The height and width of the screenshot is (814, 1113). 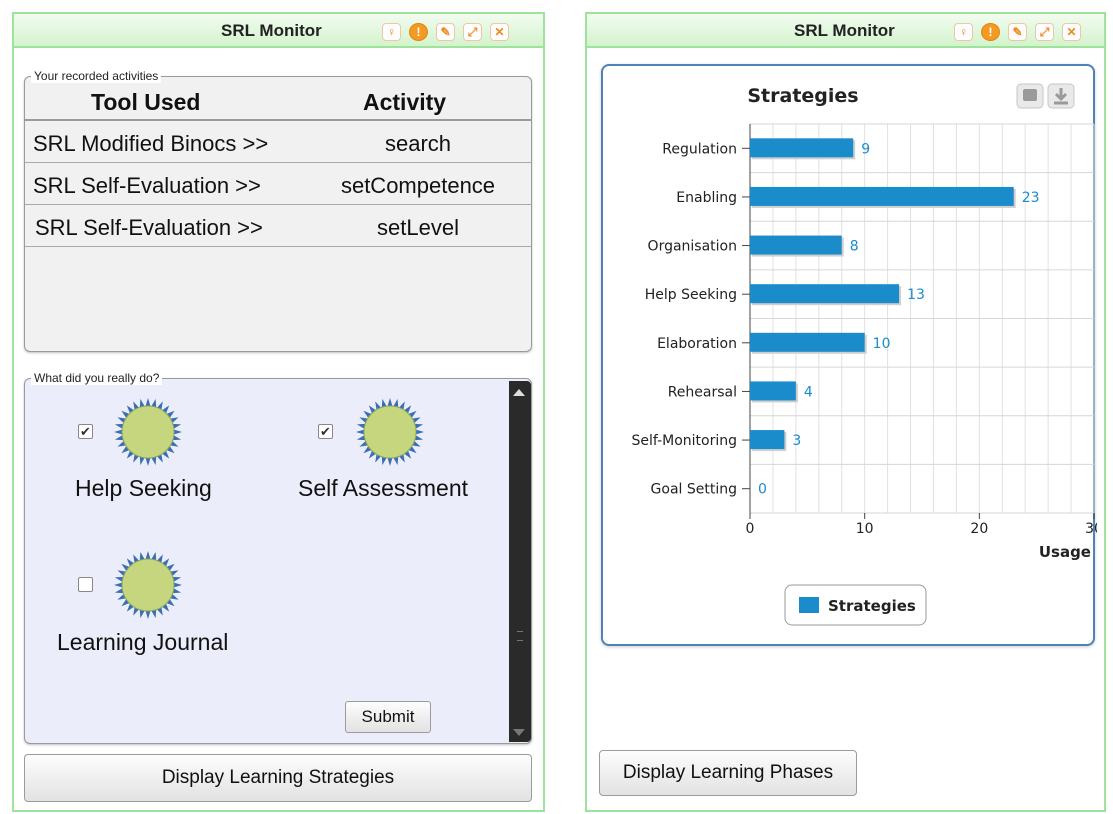 What do you see at coordinates (418, 185) in the screenshot?
I see `activity-cell: setCompetence` at bounding box center [418, 185].